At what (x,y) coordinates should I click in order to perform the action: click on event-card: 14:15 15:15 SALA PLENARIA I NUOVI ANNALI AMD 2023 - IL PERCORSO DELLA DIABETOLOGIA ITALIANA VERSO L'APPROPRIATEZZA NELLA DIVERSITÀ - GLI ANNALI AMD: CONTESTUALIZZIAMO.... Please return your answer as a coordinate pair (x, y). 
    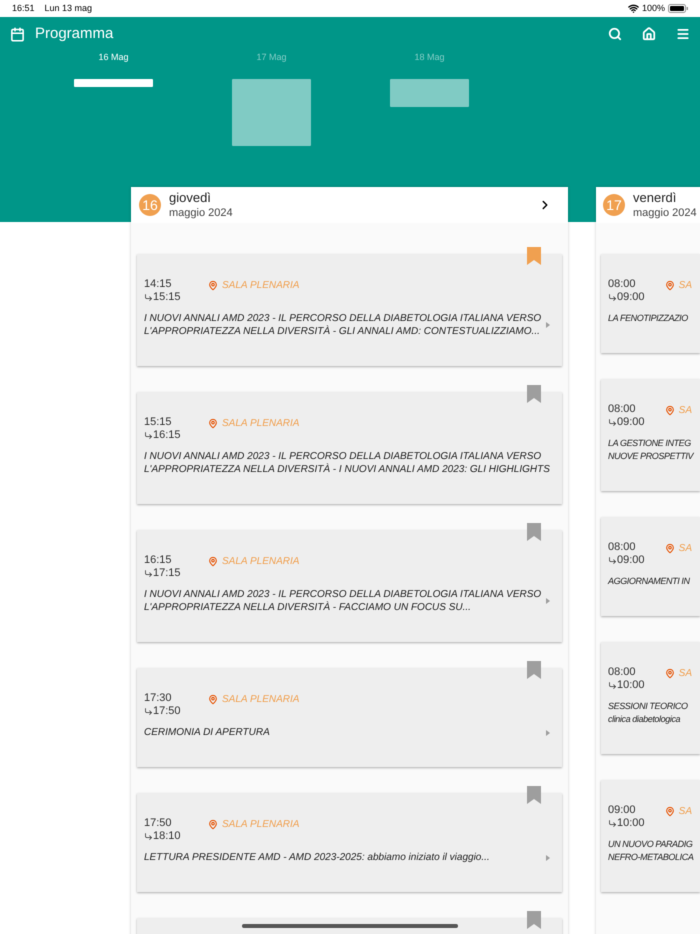
    Looking at the image, I should click on (349, 310).